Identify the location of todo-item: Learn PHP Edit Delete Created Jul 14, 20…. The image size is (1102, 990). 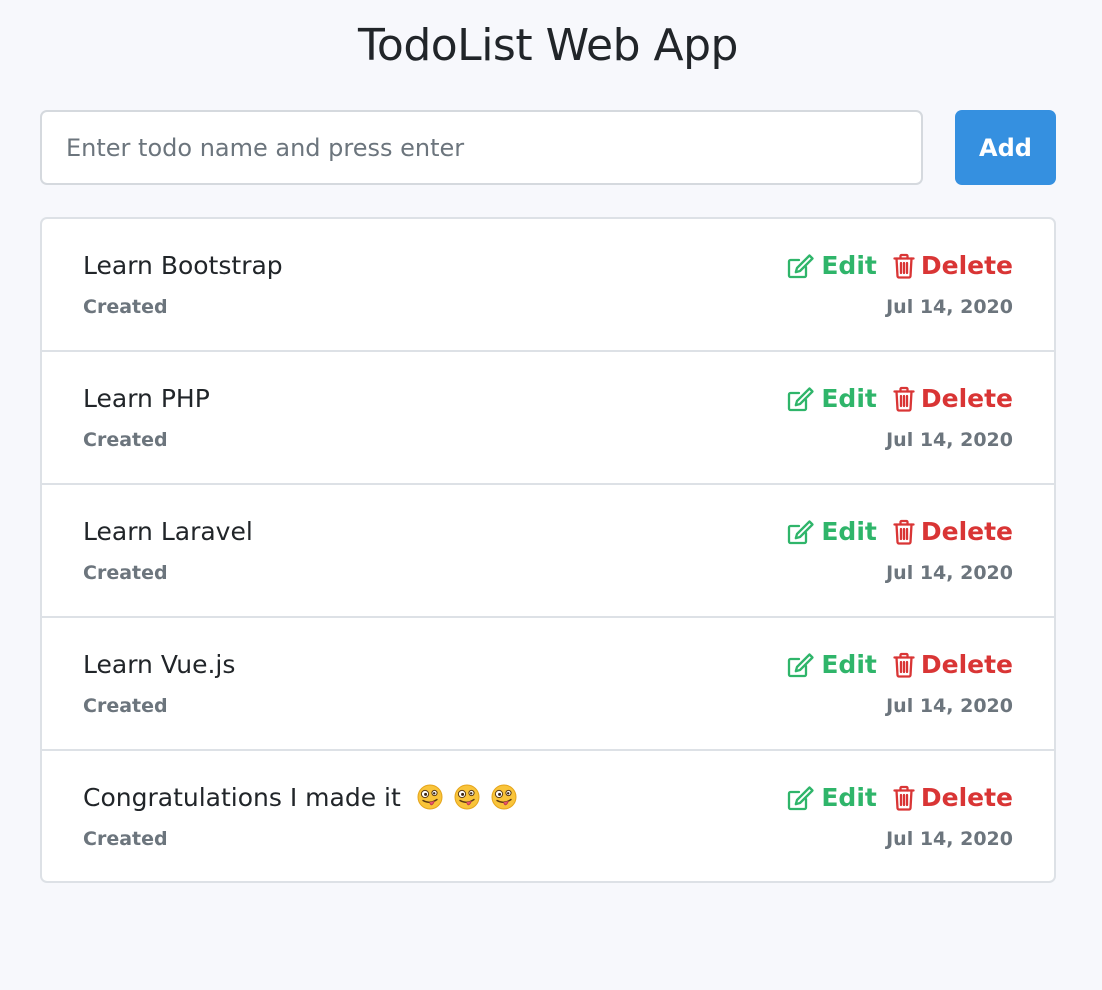
(548, 418).